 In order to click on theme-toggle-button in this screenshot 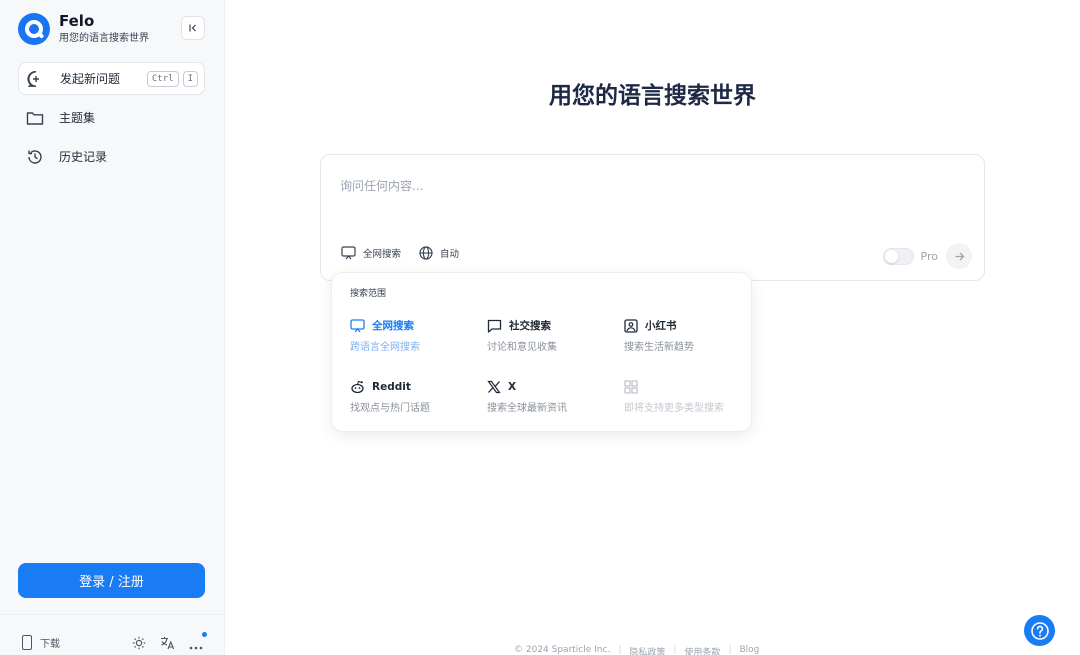, I will do `click(139, 644)`.